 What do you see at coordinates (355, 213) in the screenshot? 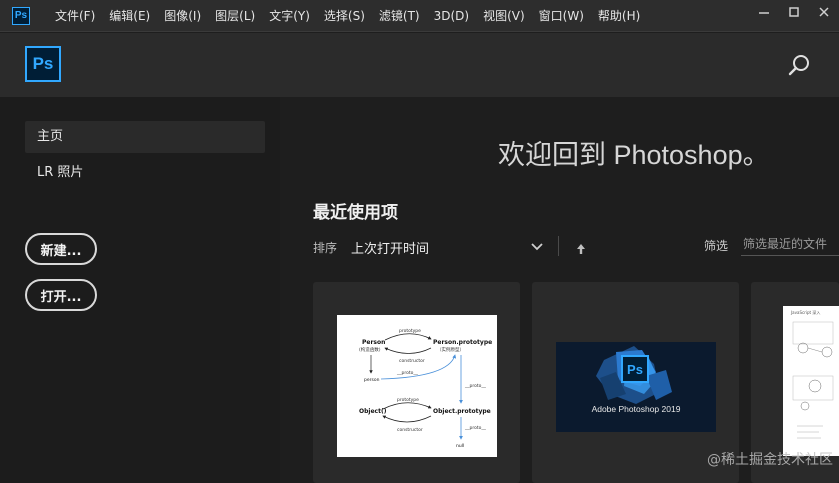
I see `recent-section-title: 最近使用项` at bounding box center [355, 213].